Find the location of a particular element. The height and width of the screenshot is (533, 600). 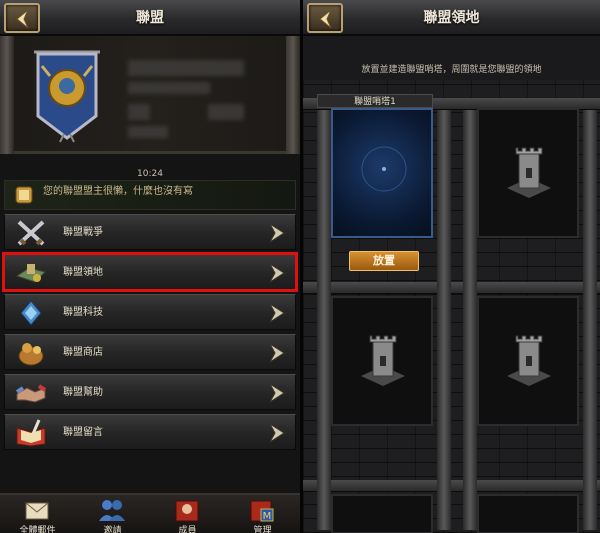

book-quill-icon is located at coordinates (31, 433).